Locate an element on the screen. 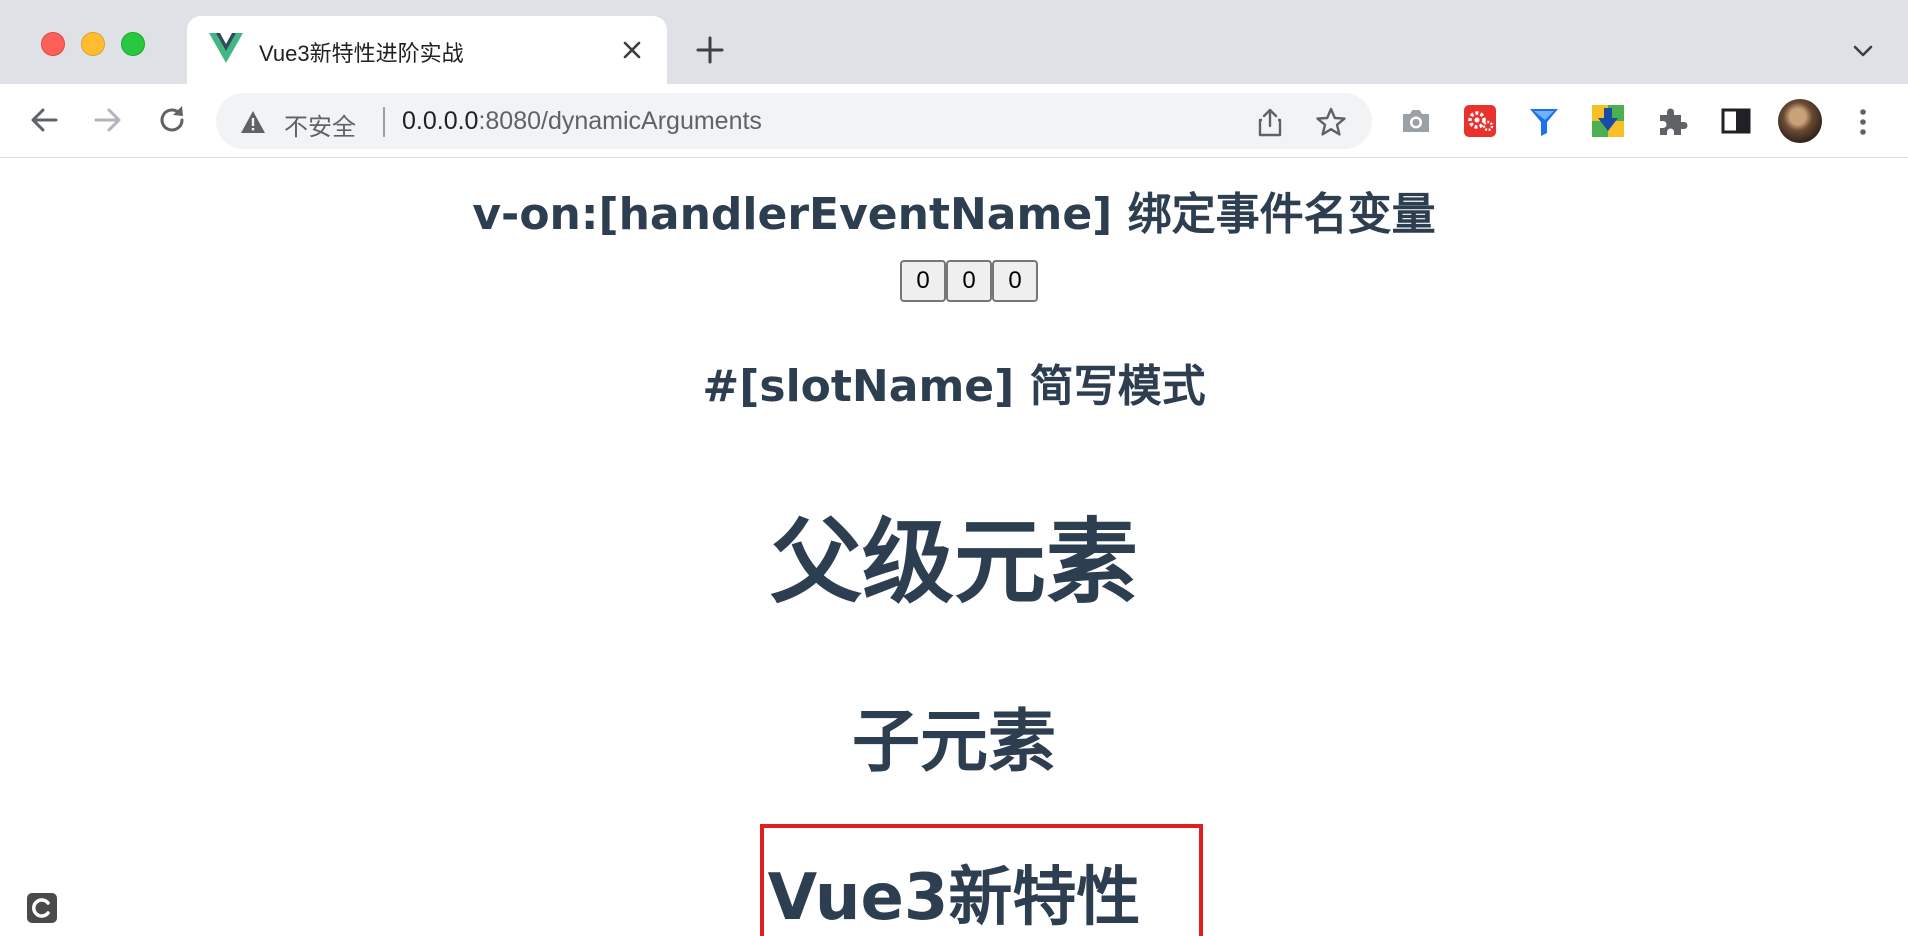 This screenshot has height=936, width=1908. parent-heading: 父级元素 is located at coordinates (953, 562).